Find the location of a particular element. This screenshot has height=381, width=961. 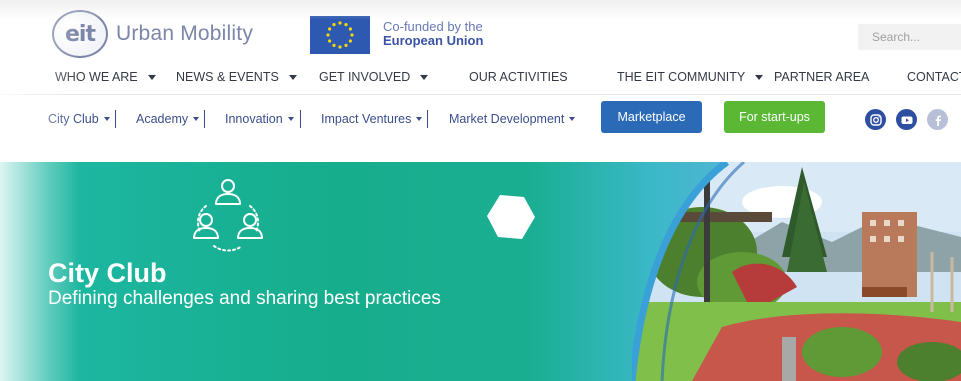

hero-title: City Club is located at coordinates (107, 273).